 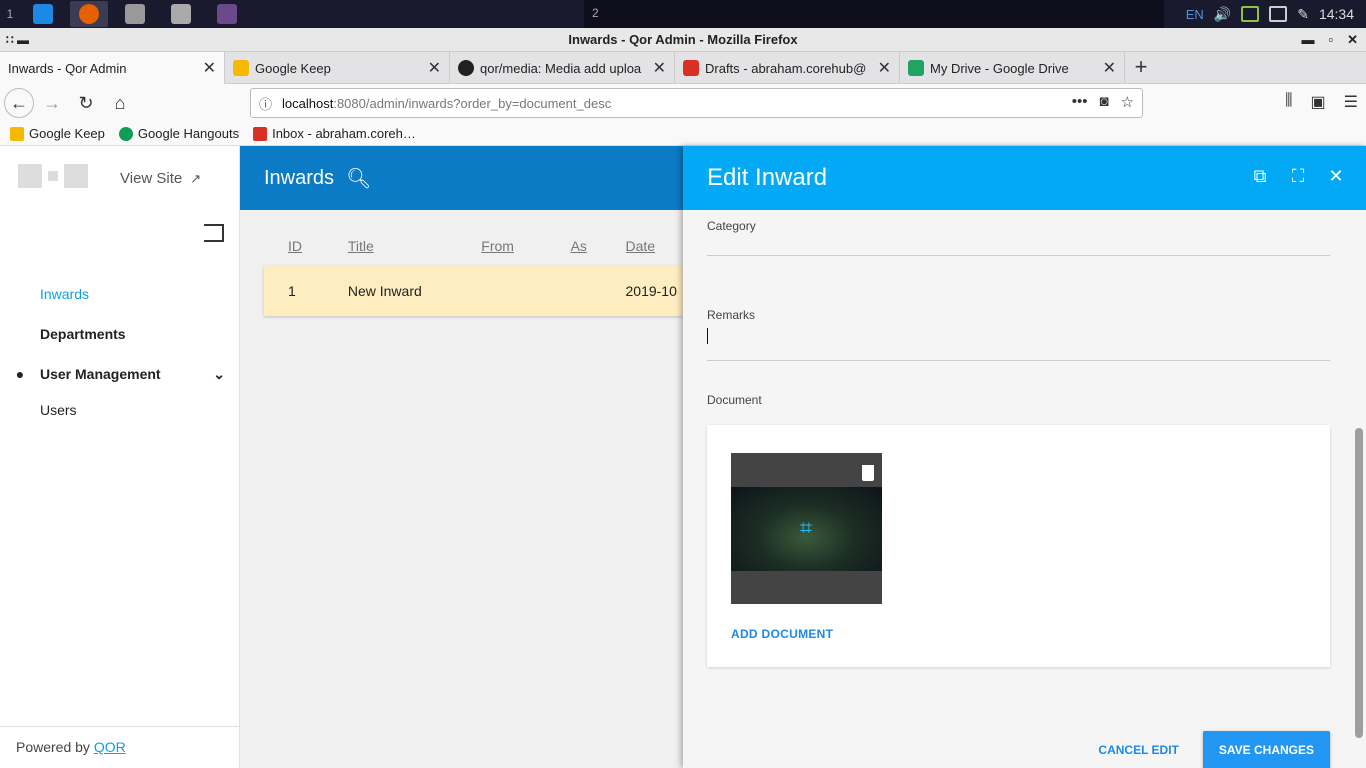 What do you see at coordinates (53, 176) in the screenshot?
I see `qor-logo` at bounding box center [53, 176].